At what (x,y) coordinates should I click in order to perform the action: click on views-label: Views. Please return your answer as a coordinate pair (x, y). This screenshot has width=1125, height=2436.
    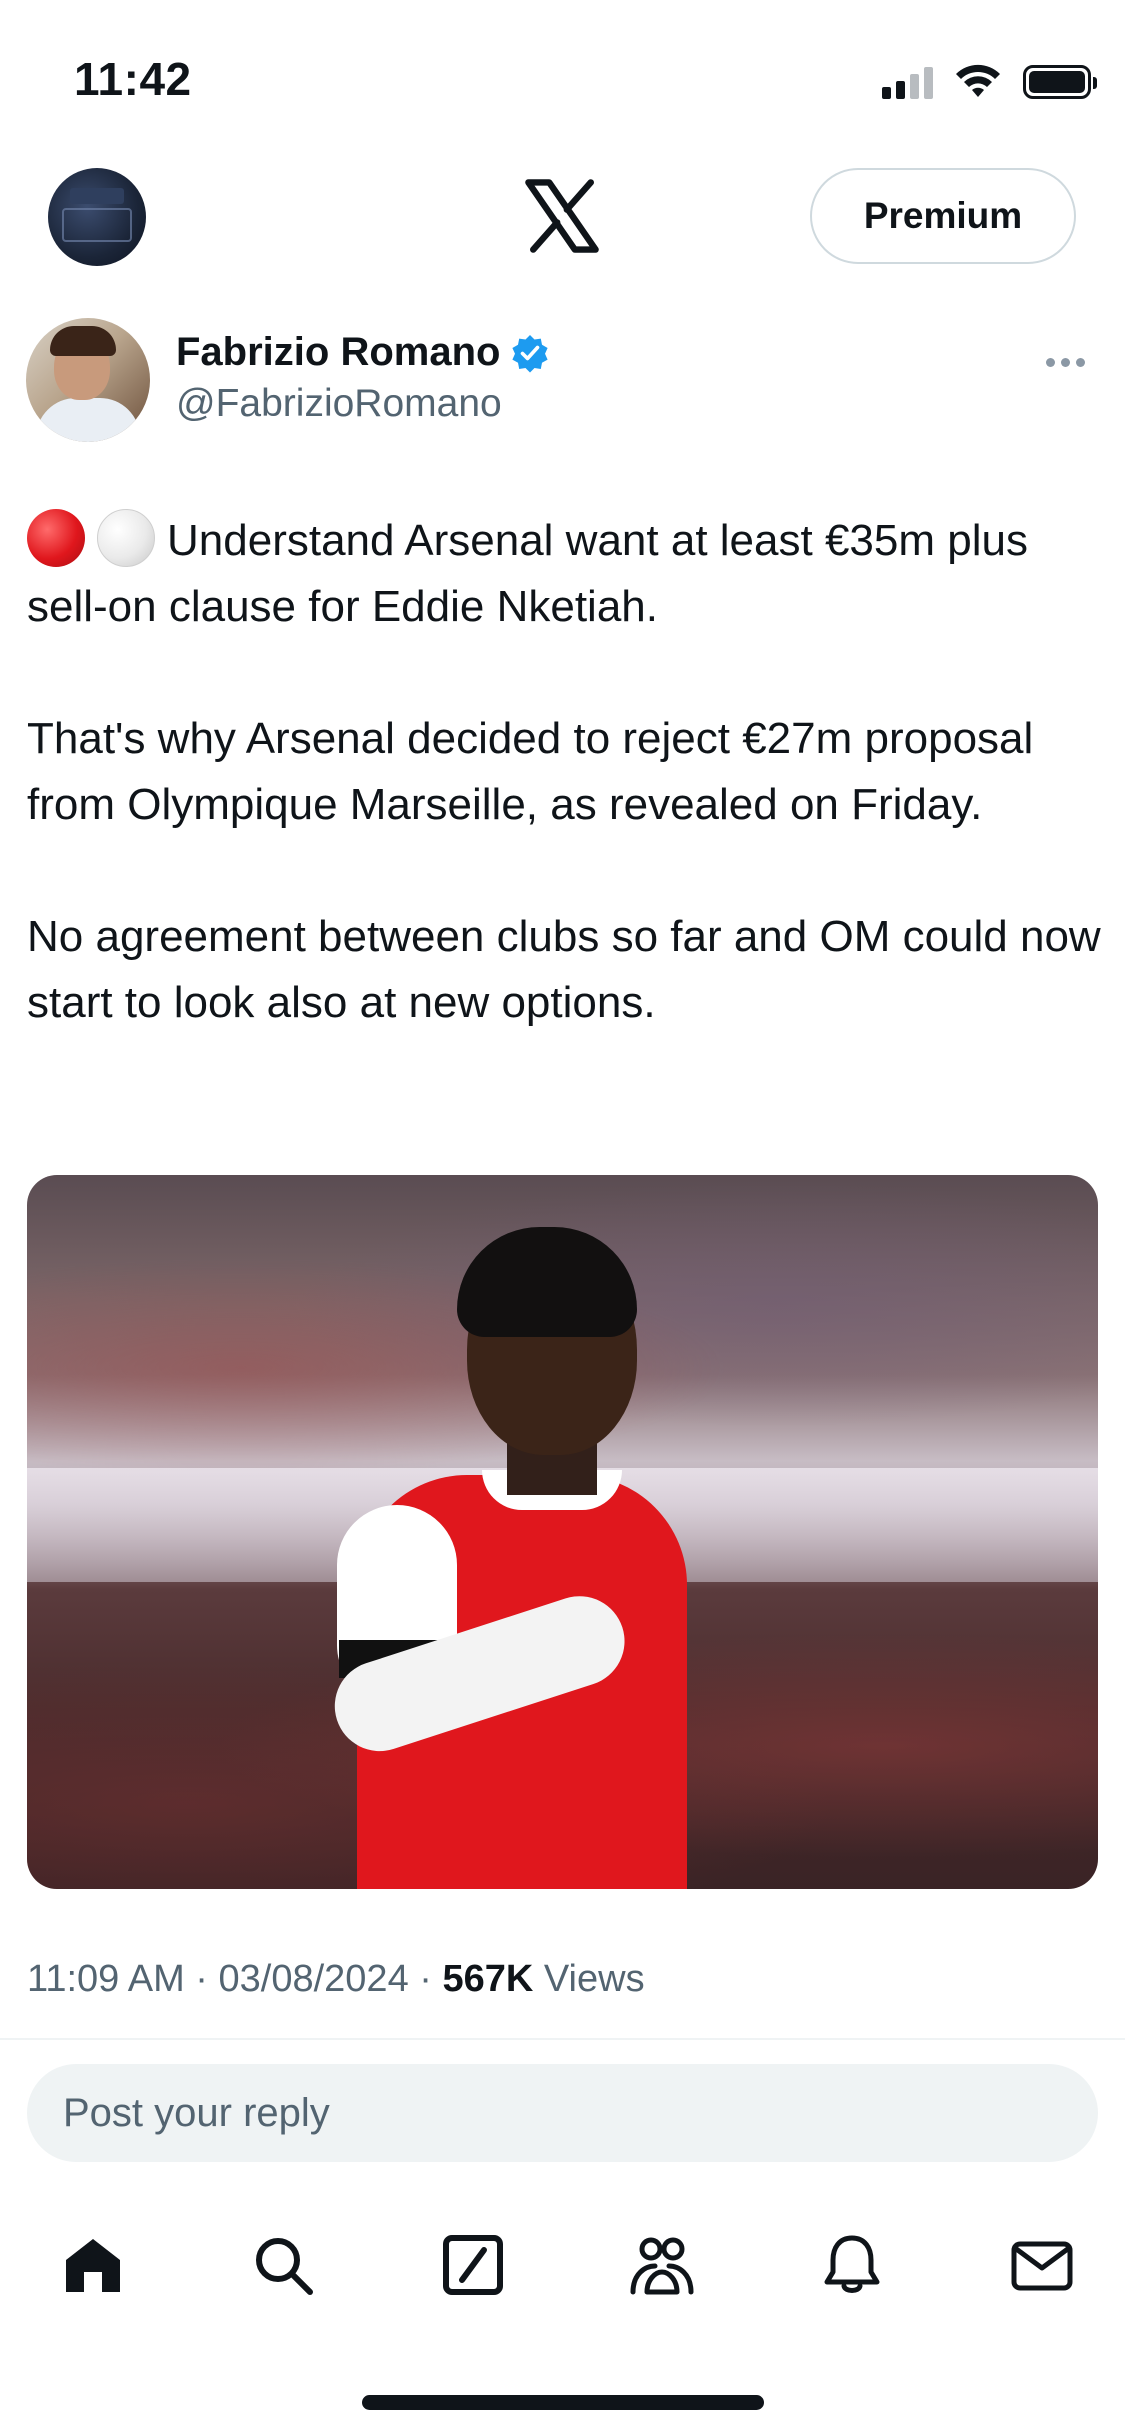
    Looking at the image, I should click on (594, 1979).